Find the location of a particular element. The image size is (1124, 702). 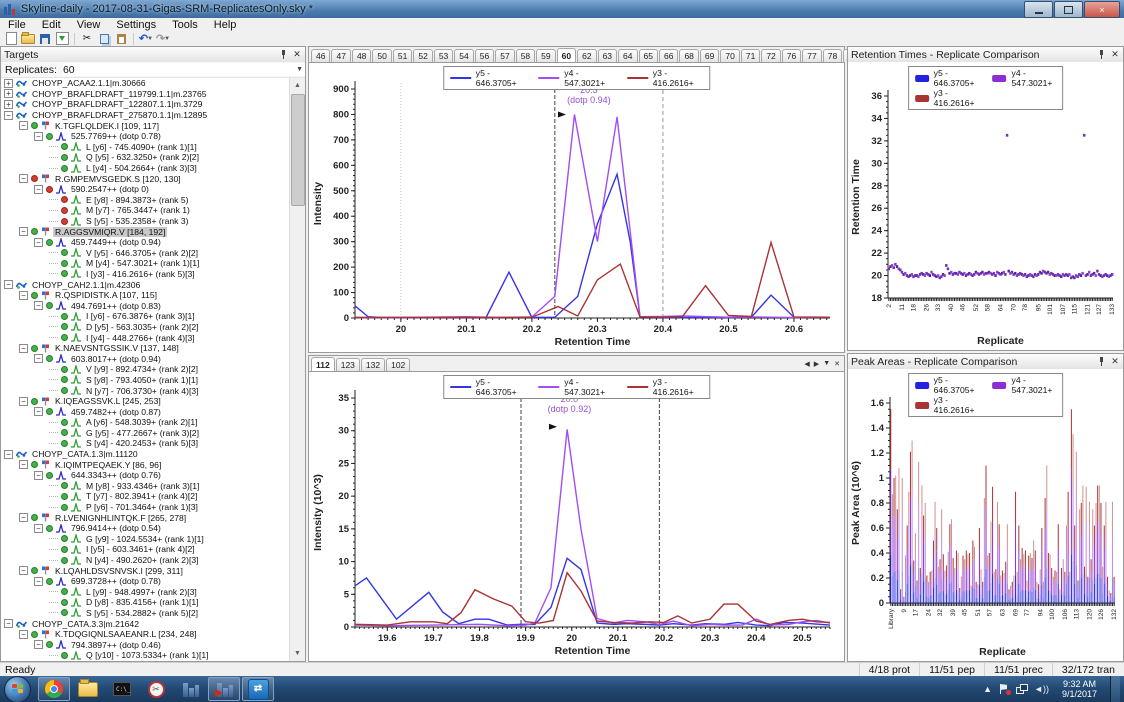

tree-label: N [y4] - 490.2620+ (rank 2)[3] is located at coordinates (142, 560).